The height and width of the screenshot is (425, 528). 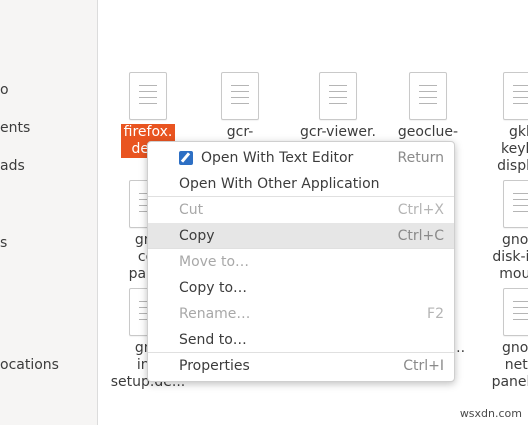 I want to click on file-item: gcr-, so click(x=240, y=106).